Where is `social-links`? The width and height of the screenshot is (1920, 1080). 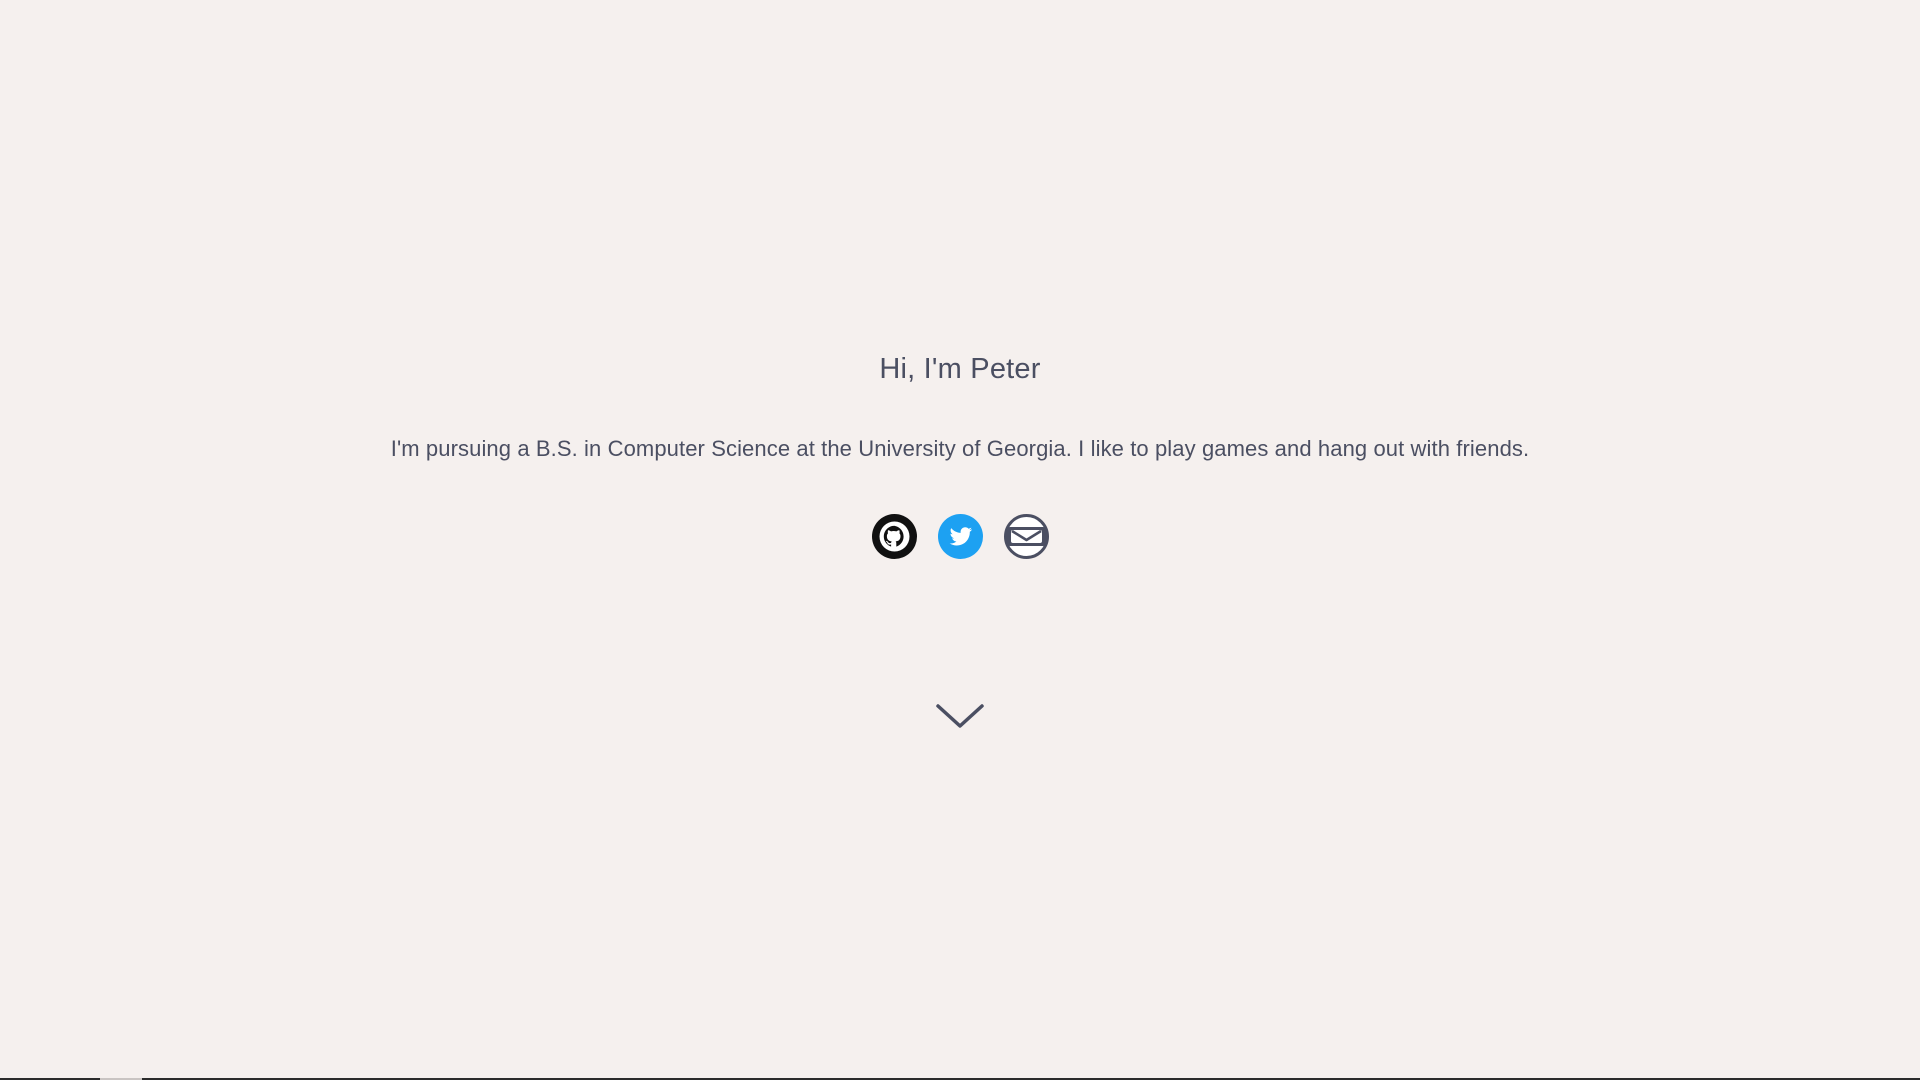
social-links is located at coordinates (960, 537).